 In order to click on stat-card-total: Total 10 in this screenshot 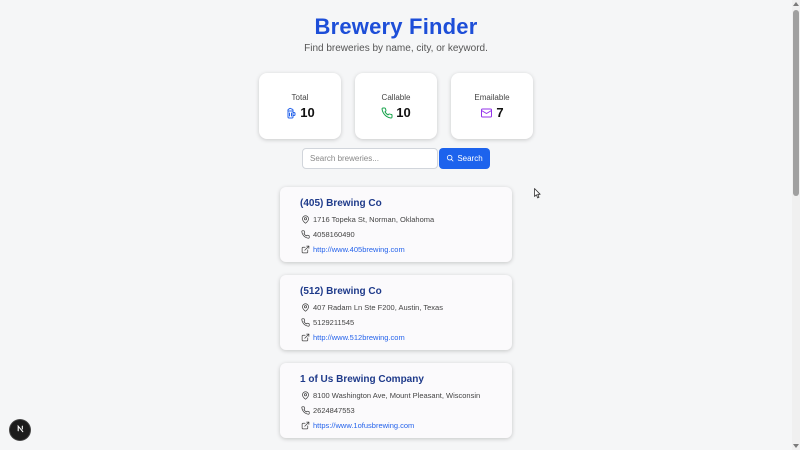, I will do `click(300, 106)`.